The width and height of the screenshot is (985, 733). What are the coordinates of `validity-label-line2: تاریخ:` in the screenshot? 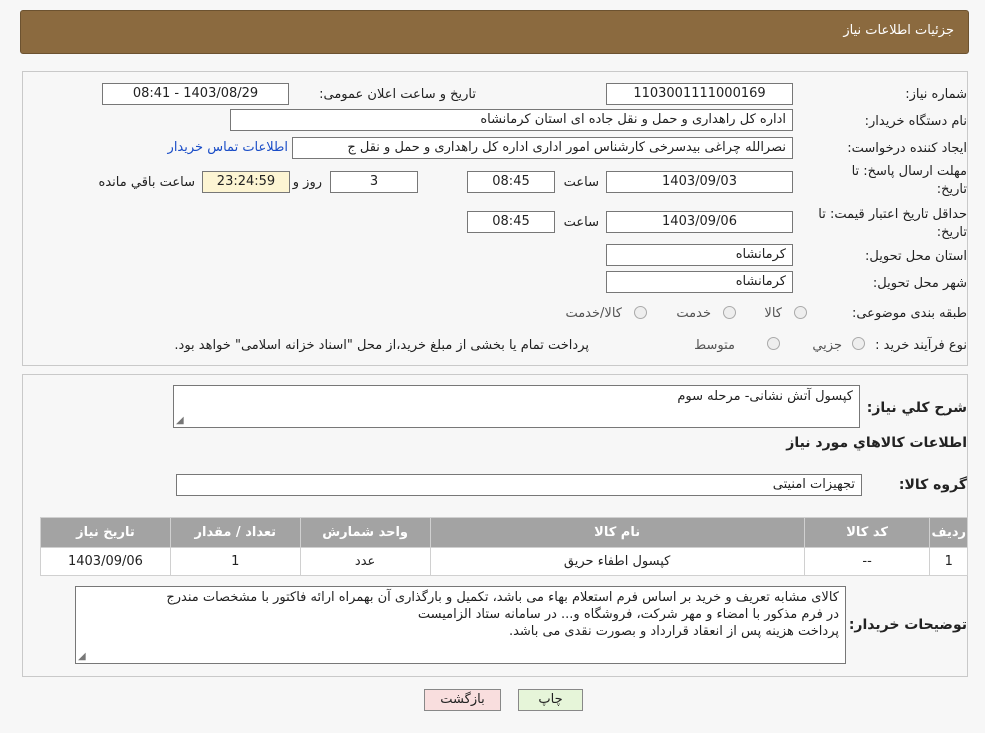 It's located at (951, 232).